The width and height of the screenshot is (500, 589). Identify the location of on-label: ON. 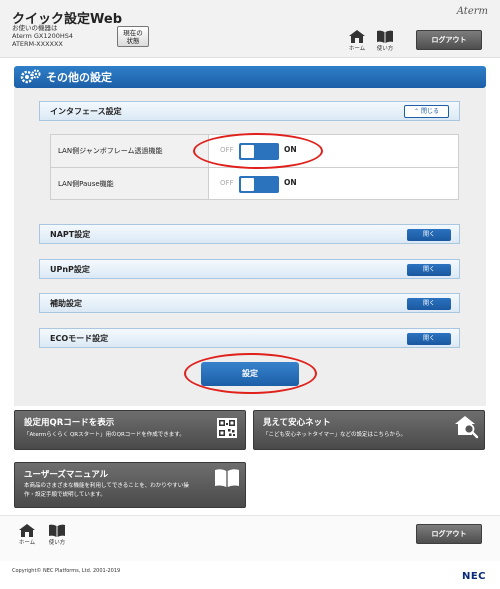
(290, 182).